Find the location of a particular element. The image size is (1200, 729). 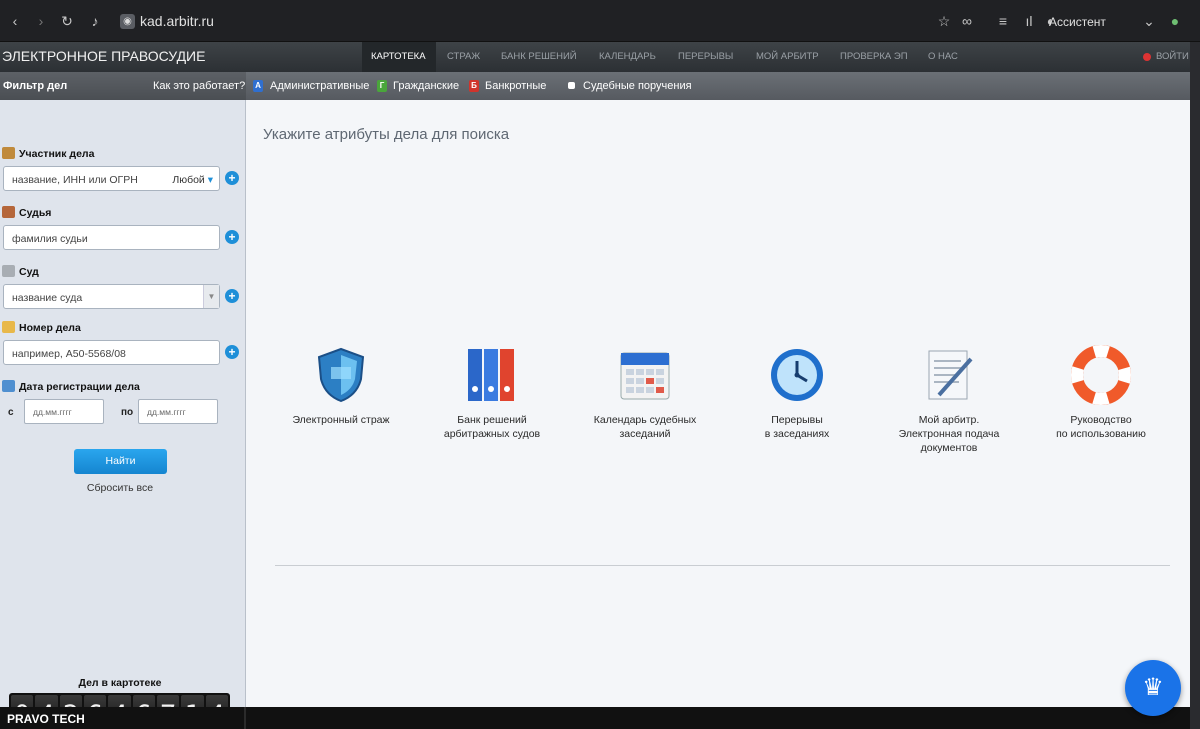

nav-kartoteka: КАРТОТЕКА is located at coordinates (398, 56).